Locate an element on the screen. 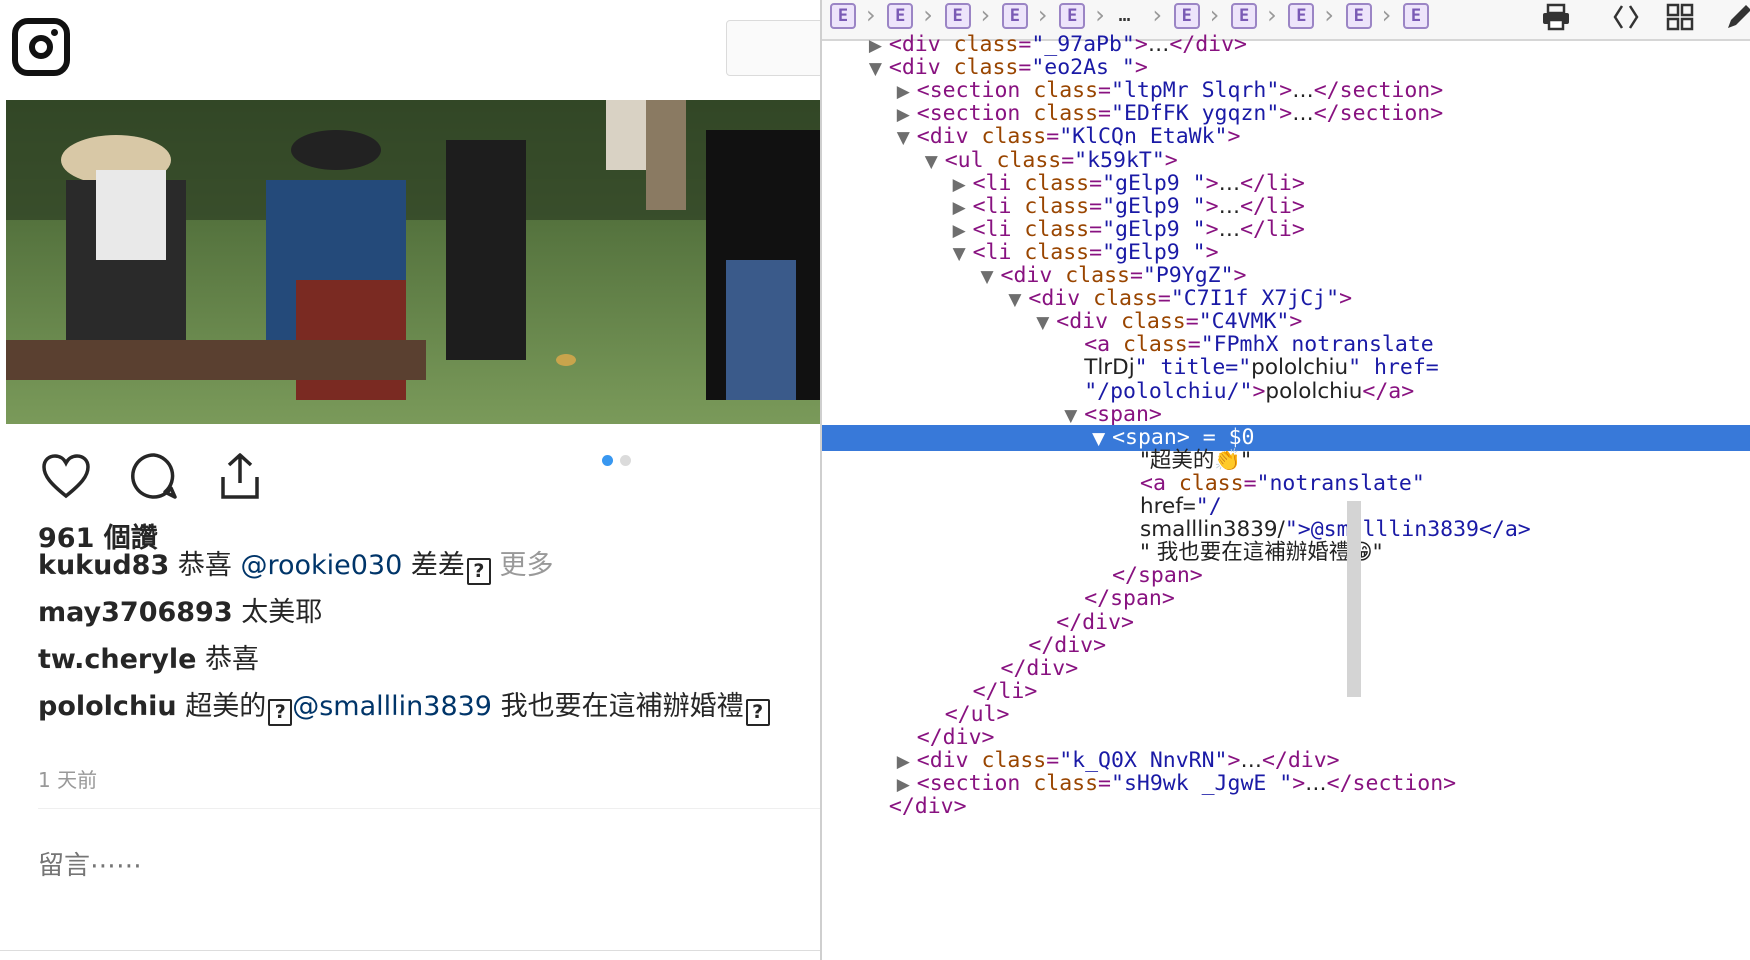  code-brackets-icon is located at coordinates (1626, 17).